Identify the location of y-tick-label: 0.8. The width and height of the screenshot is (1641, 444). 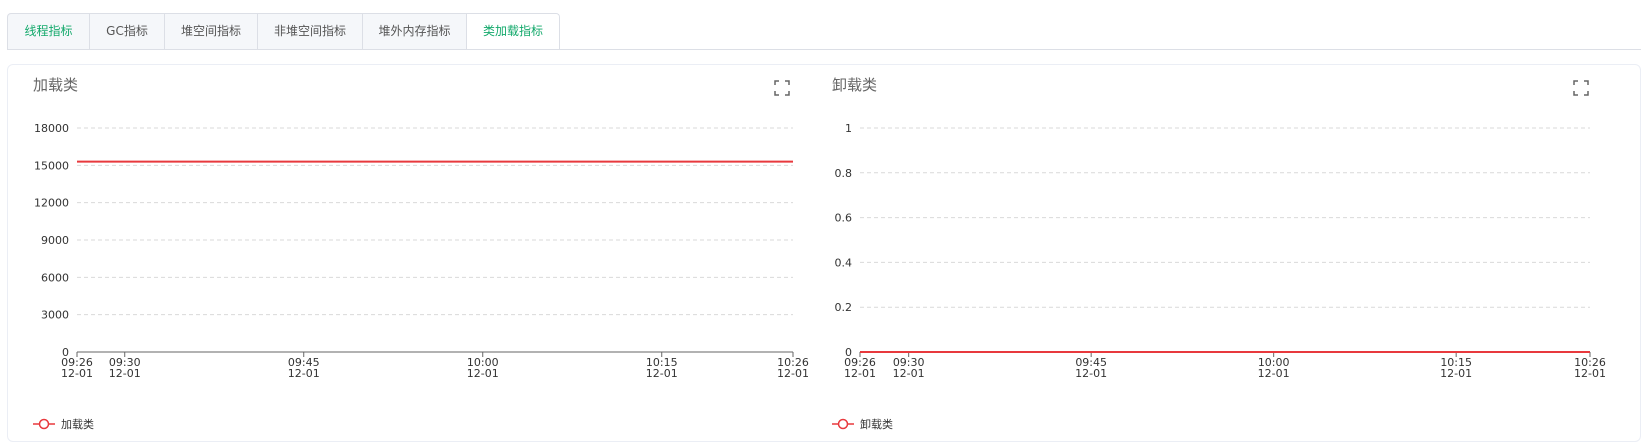
(844, 173).